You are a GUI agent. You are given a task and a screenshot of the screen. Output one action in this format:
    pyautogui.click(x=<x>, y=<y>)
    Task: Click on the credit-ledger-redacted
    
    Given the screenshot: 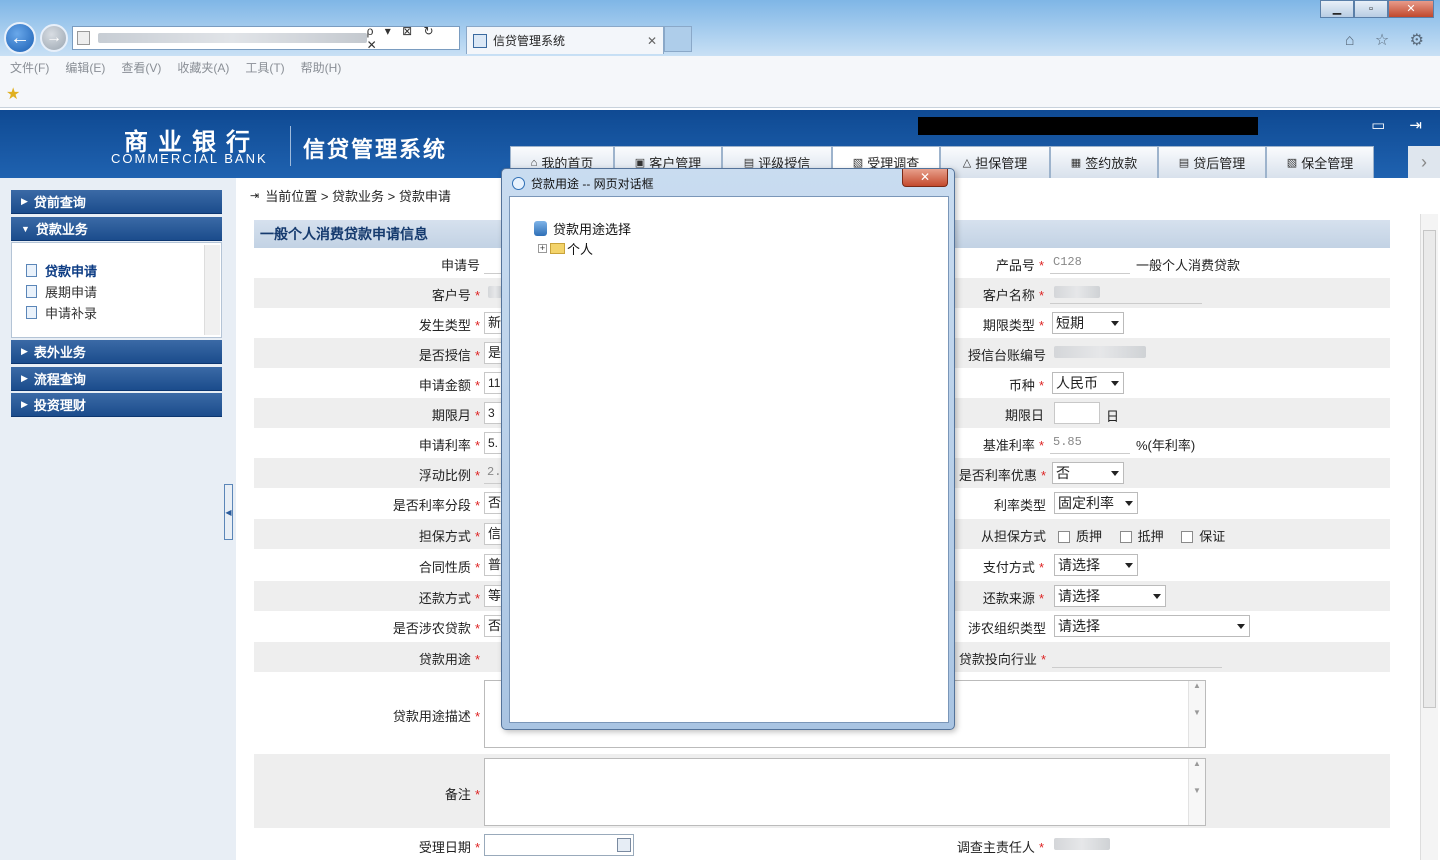 What is the action you would take?
    pyautogui.click(x=1100, y=352)
    